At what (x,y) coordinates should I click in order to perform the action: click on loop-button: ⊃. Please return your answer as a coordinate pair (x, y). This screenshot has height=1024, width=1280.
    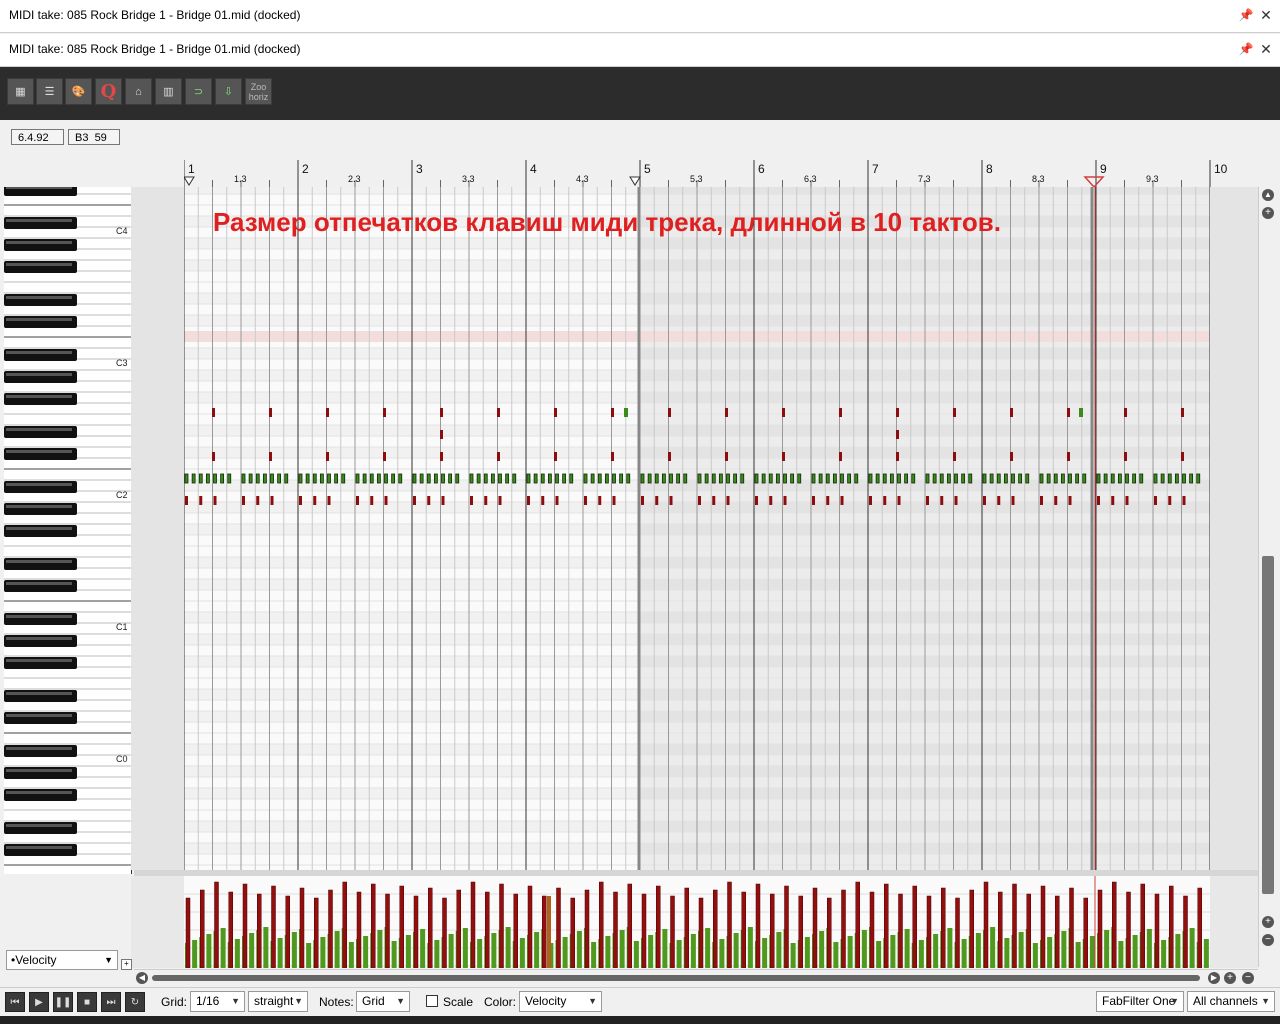
    Looking at the image, I should click on (198, 91).